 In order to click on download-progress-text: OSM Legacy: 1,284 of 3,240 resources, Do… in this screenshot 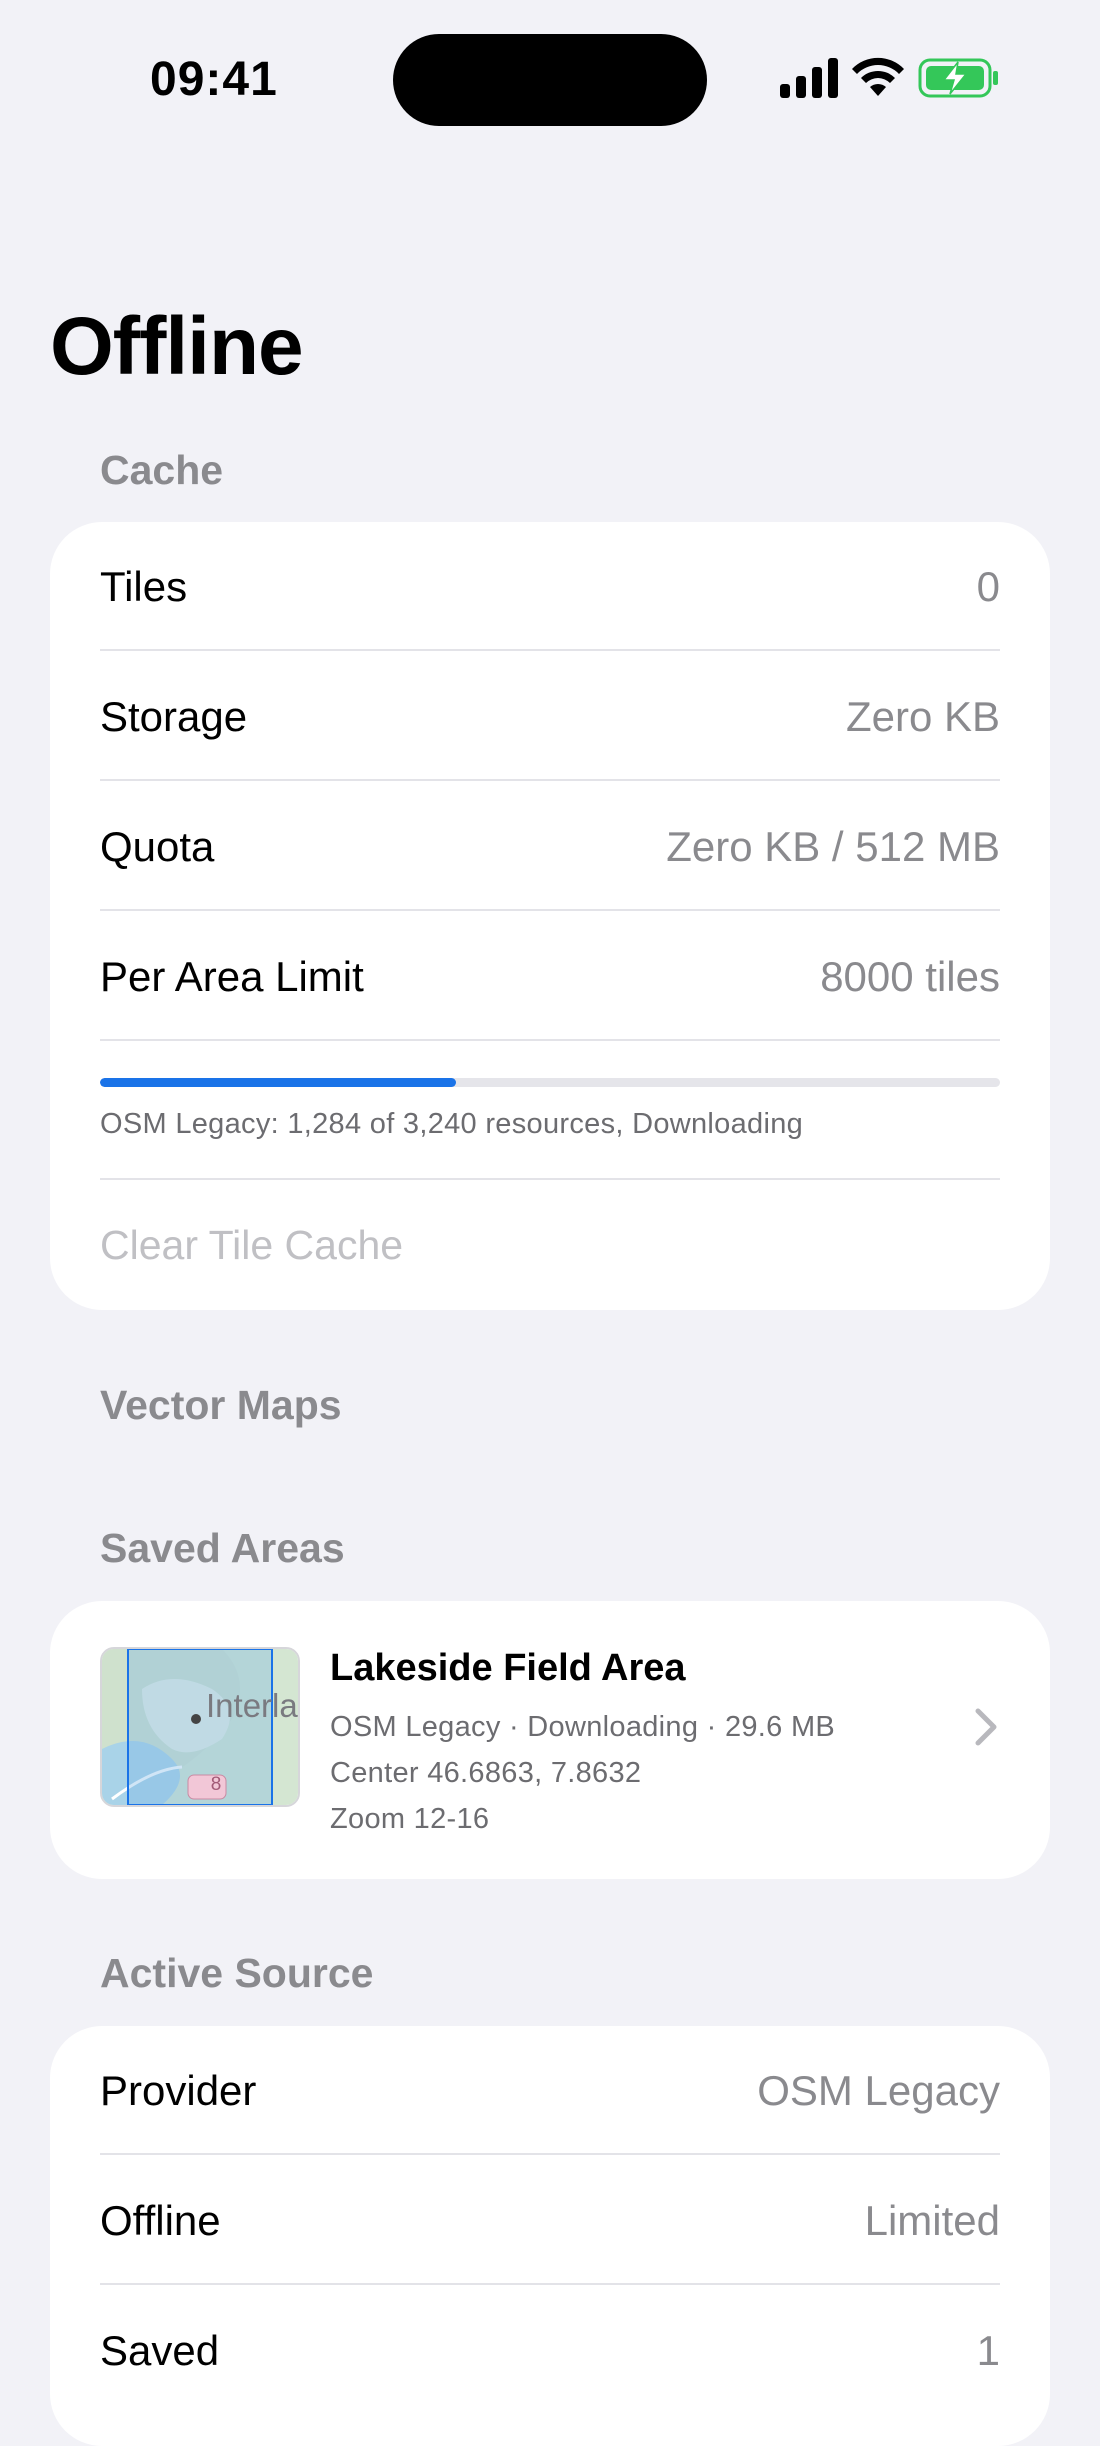, I will do `click(452, 1124)`.